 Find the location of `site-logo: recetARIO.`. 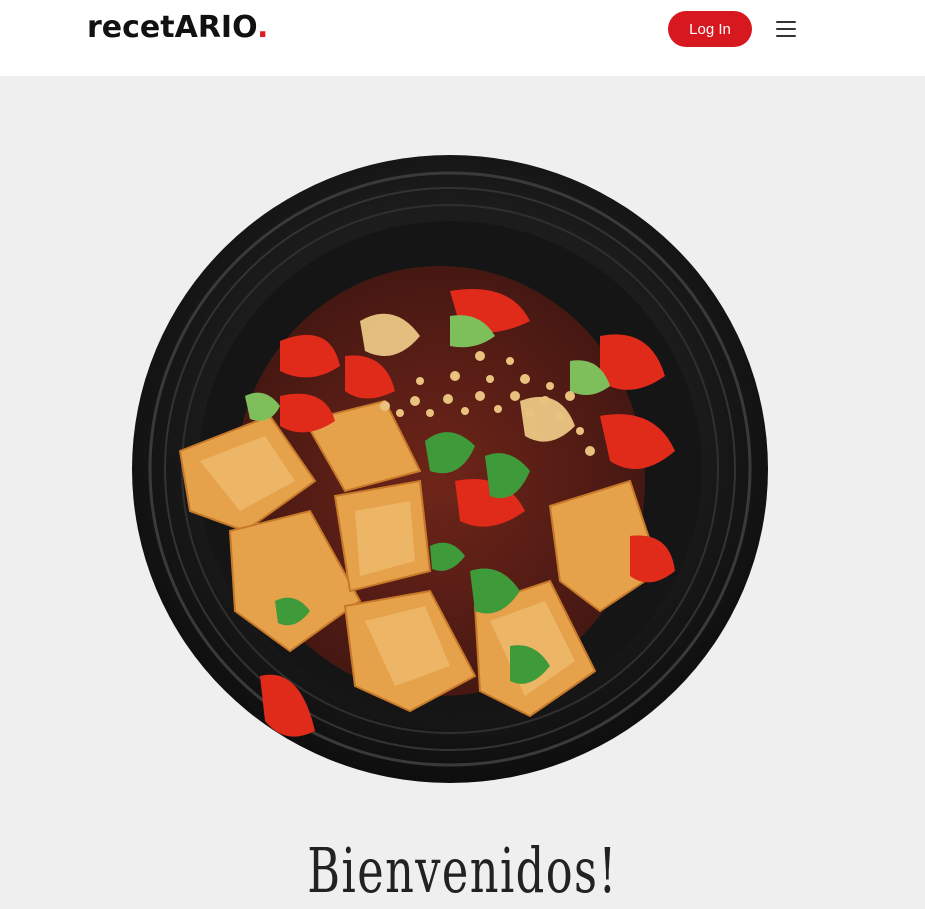

site-logo: recetARIO. is located at coordinates (177, 27).